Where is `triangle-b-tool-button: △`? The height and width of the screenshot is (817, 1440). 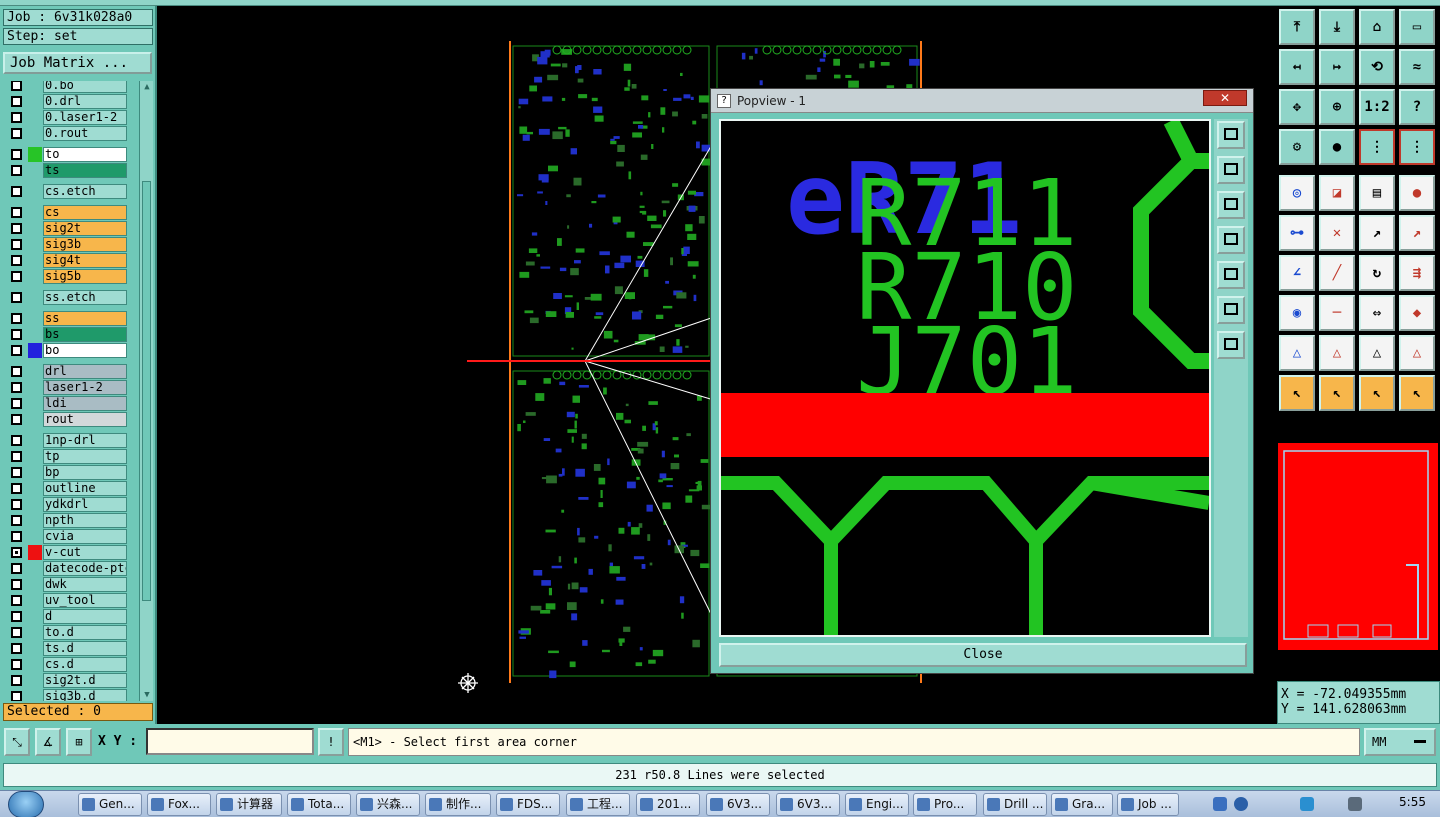 triangle-b-tool-button: △ is located at coordinates (1377, 353).